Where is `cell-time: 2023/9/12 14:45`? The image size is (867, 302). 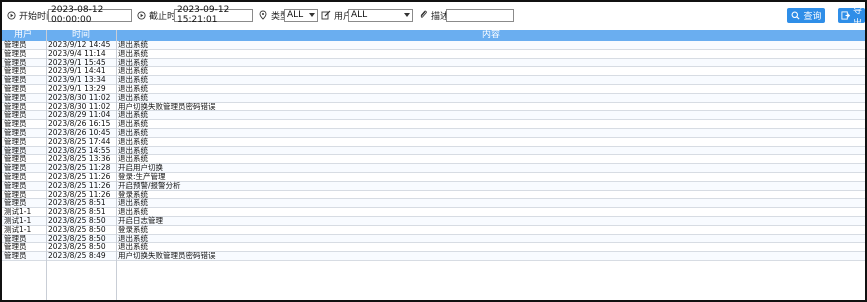 cell-time: 2023/9/12 14:45 is located at coordinates (79, 44).